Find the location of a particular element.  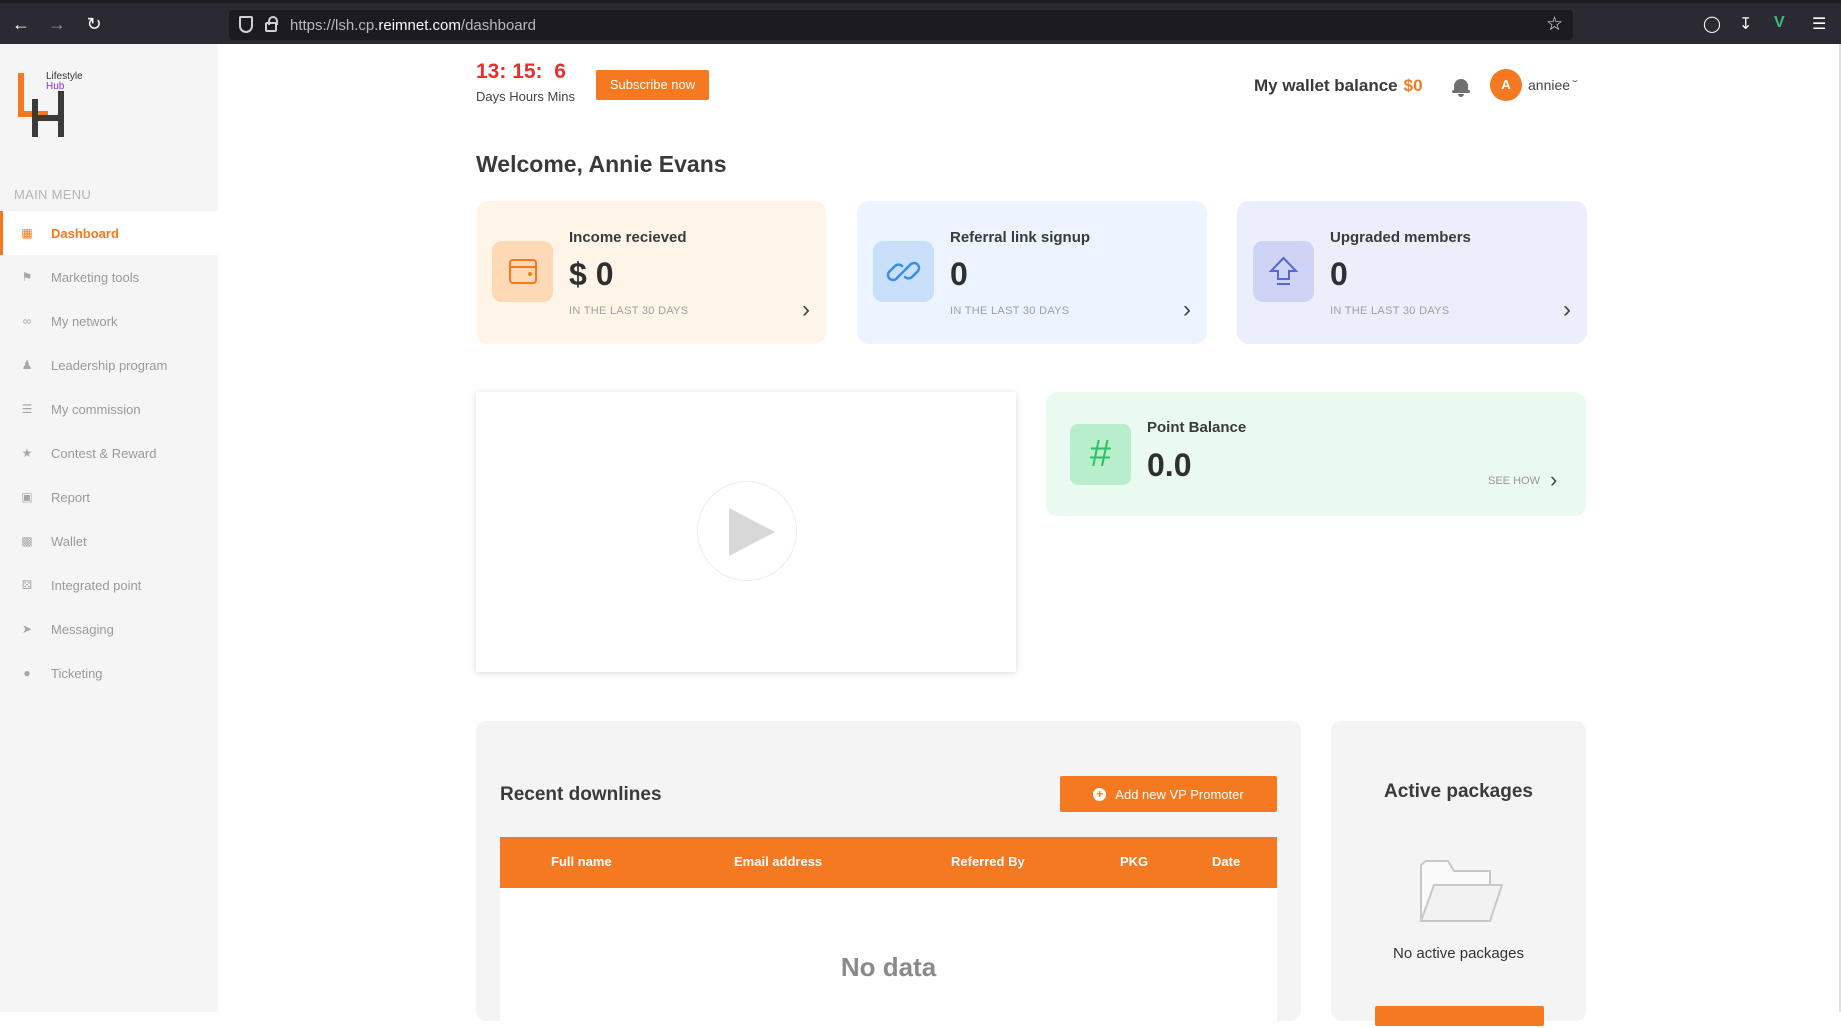

sidebar-item-marketing-tools: ⚑ Marketing tools is located at coordinates (109, 277).